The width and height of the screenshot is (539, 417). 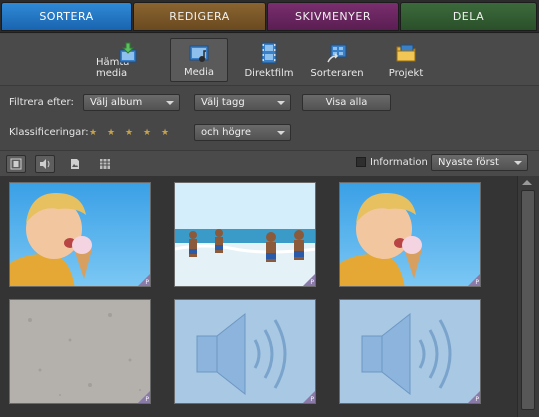 What do you see at coordinates (41, 102) in the screenshot?
I see `filter-label: Filtrera efter:` at bounding box center [41, 102].